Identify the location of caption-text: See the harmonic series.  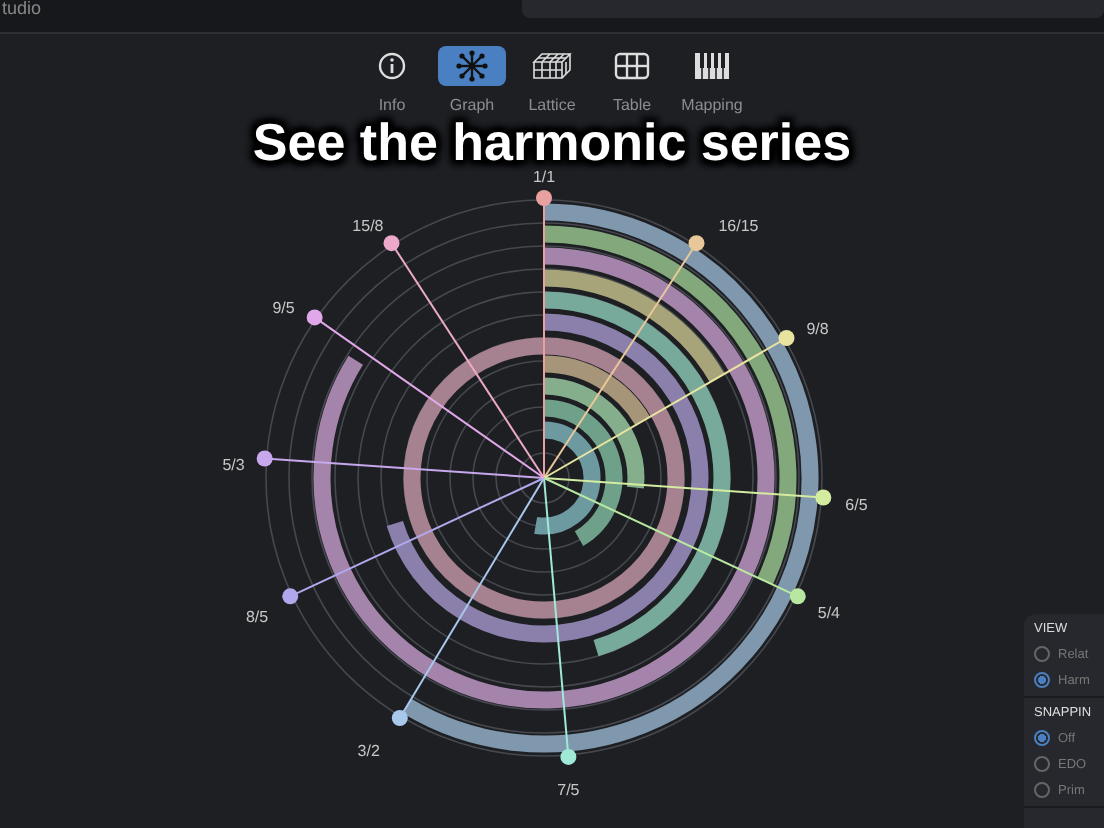
(552, 142).